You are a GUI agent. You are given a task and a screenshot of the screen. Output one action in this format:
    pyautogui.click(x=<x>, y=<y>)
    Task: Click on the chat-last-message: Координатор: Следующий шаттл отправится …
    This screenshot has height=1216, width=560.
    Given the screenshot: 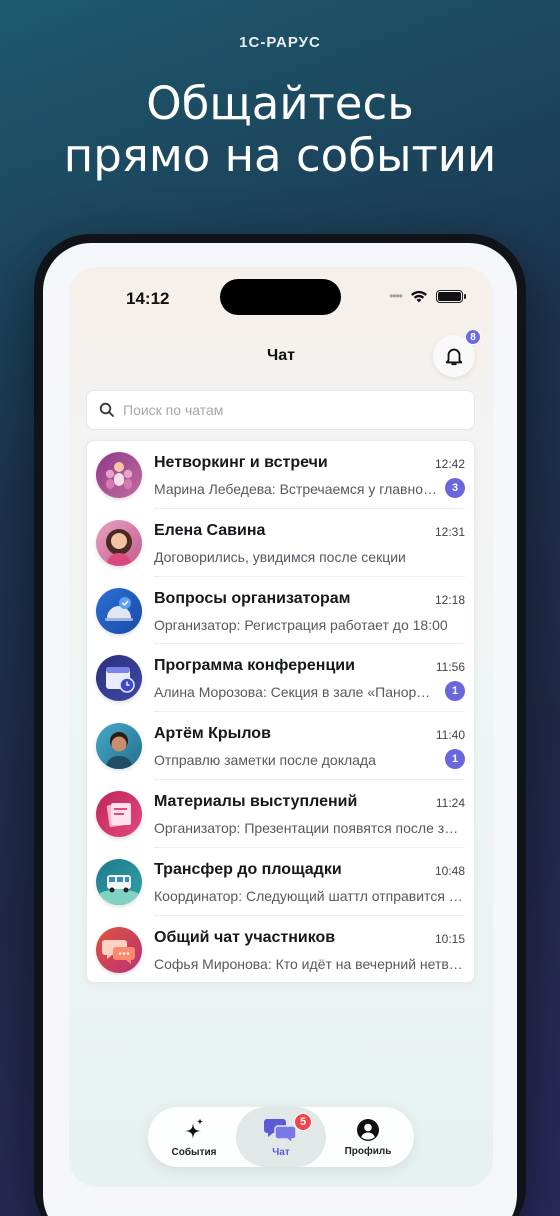 What is the action you would take?
    pyautogui.click(x=309, y=895)
    